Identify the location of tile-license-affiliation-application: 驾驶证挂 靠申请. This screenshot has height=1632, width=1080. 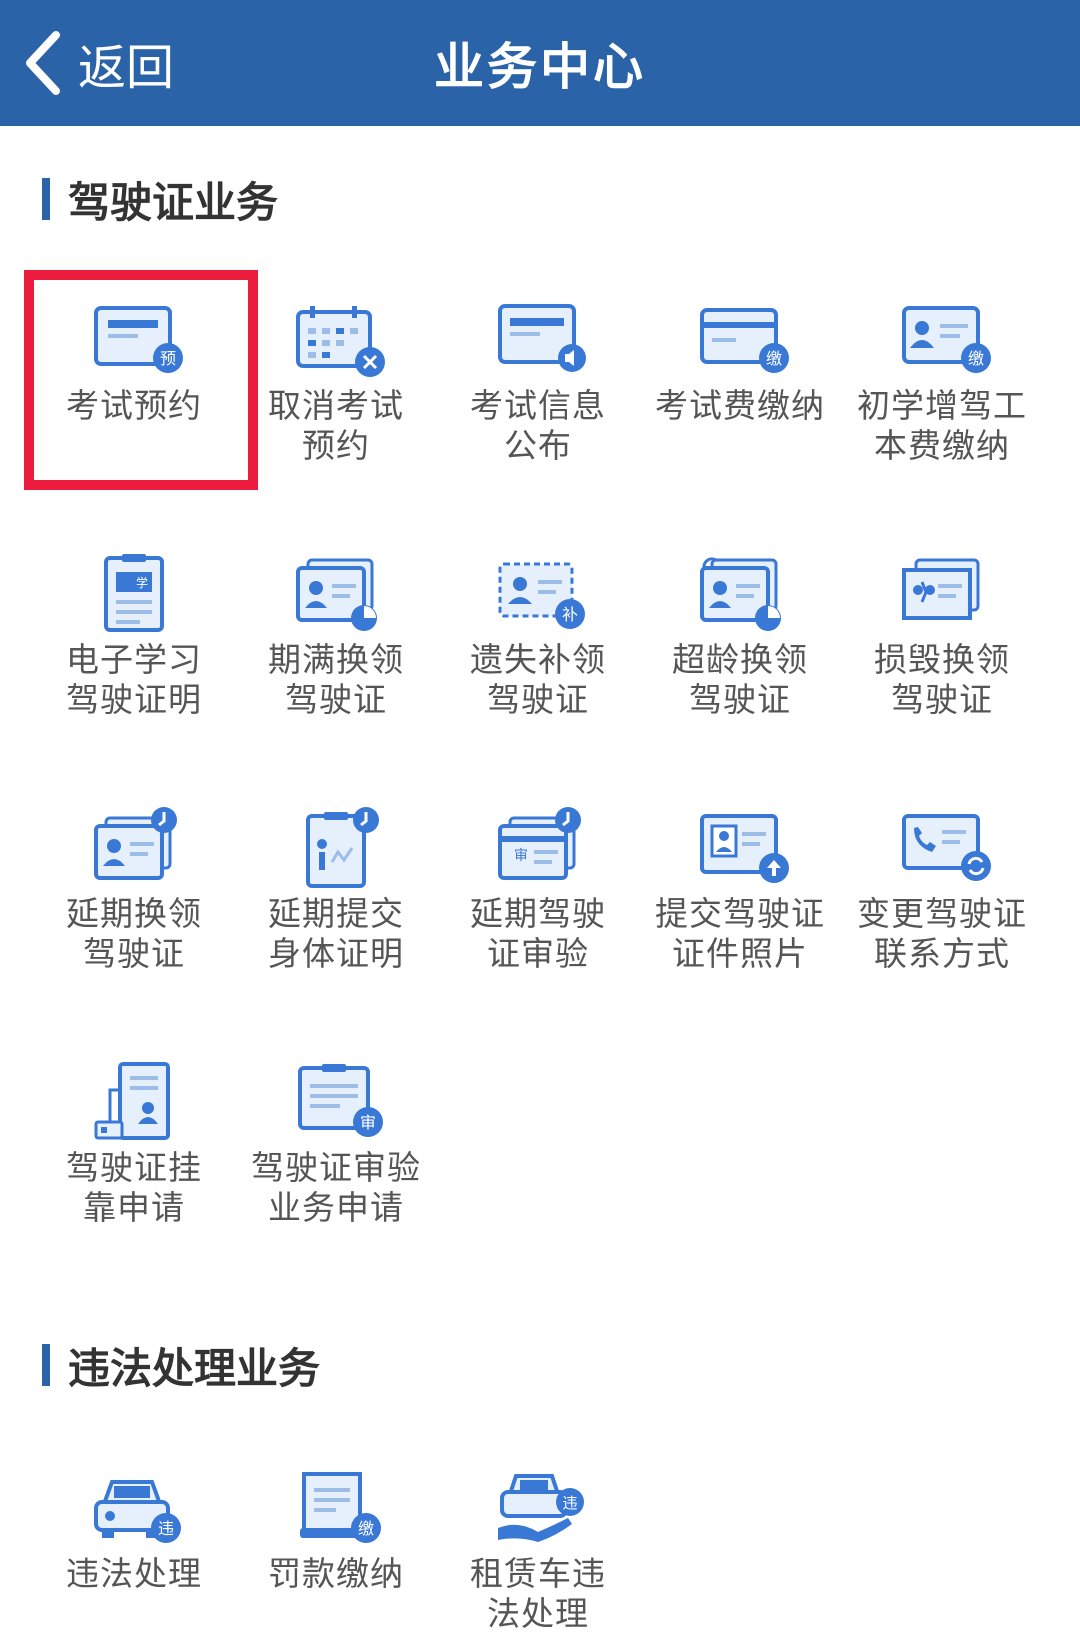
(134, 1159).